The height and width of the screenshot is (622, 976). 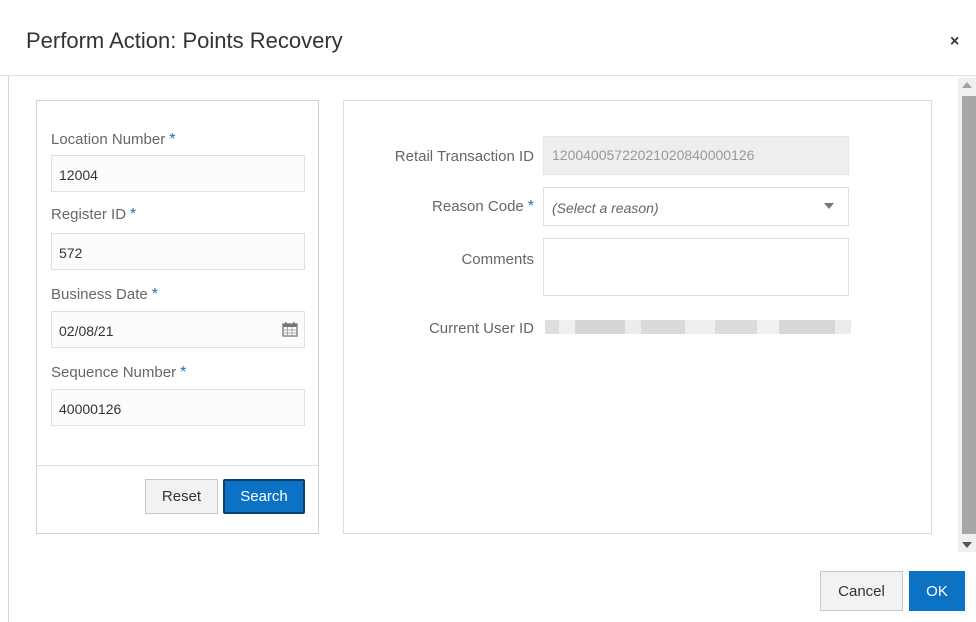 What do you see at coordinates (696, 267) in the screenshot?
I see `comments-textarea` at bounding box center [696, 267].